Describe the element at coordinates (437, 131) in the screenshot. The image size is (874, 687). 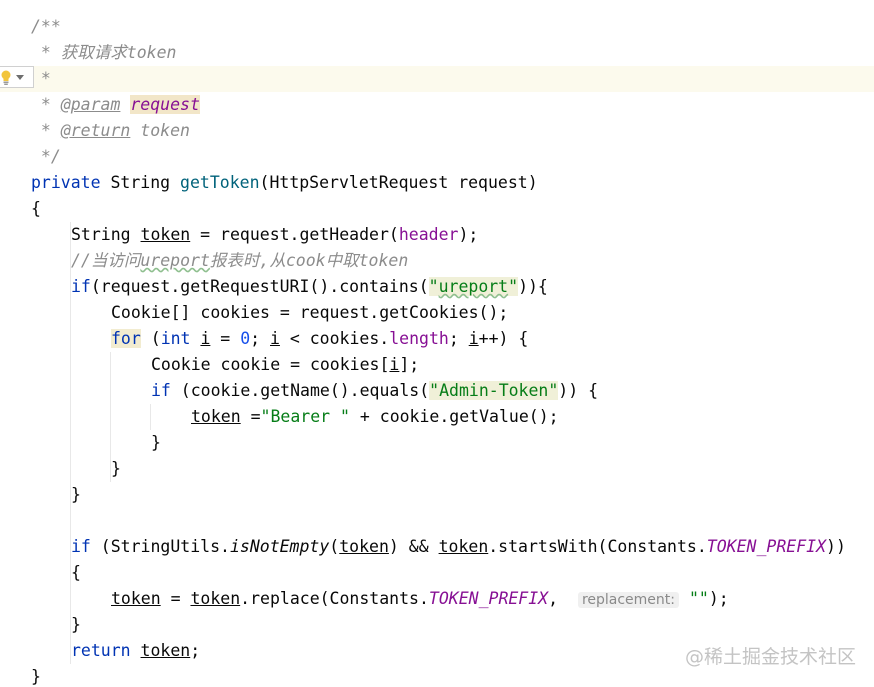
I see `code-line-5: * @return token` at that location.